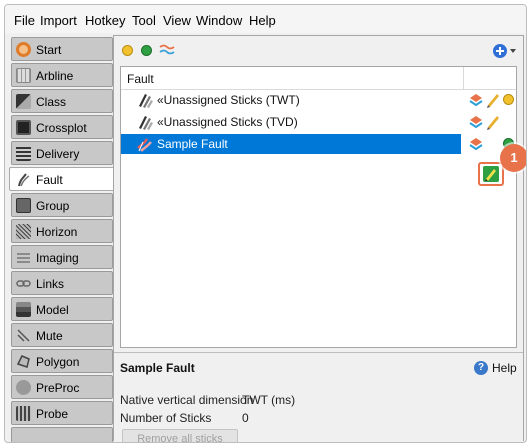  What do you see at coordinates (318, 78) in the screenshot?
I see `tree-header: Fault` at bounding box center [318, 78].